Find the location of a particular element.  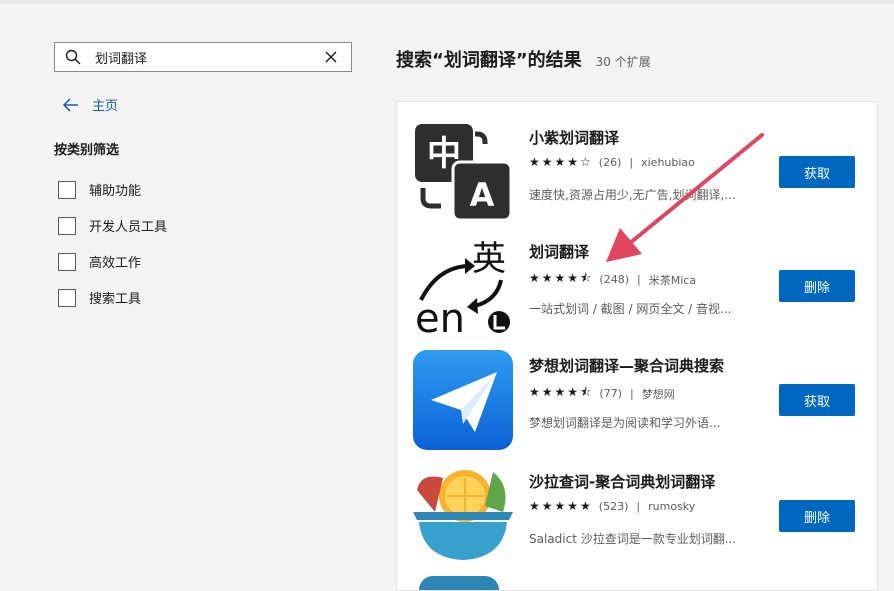

rating-count: (26) is located at coordinates (610, 162).